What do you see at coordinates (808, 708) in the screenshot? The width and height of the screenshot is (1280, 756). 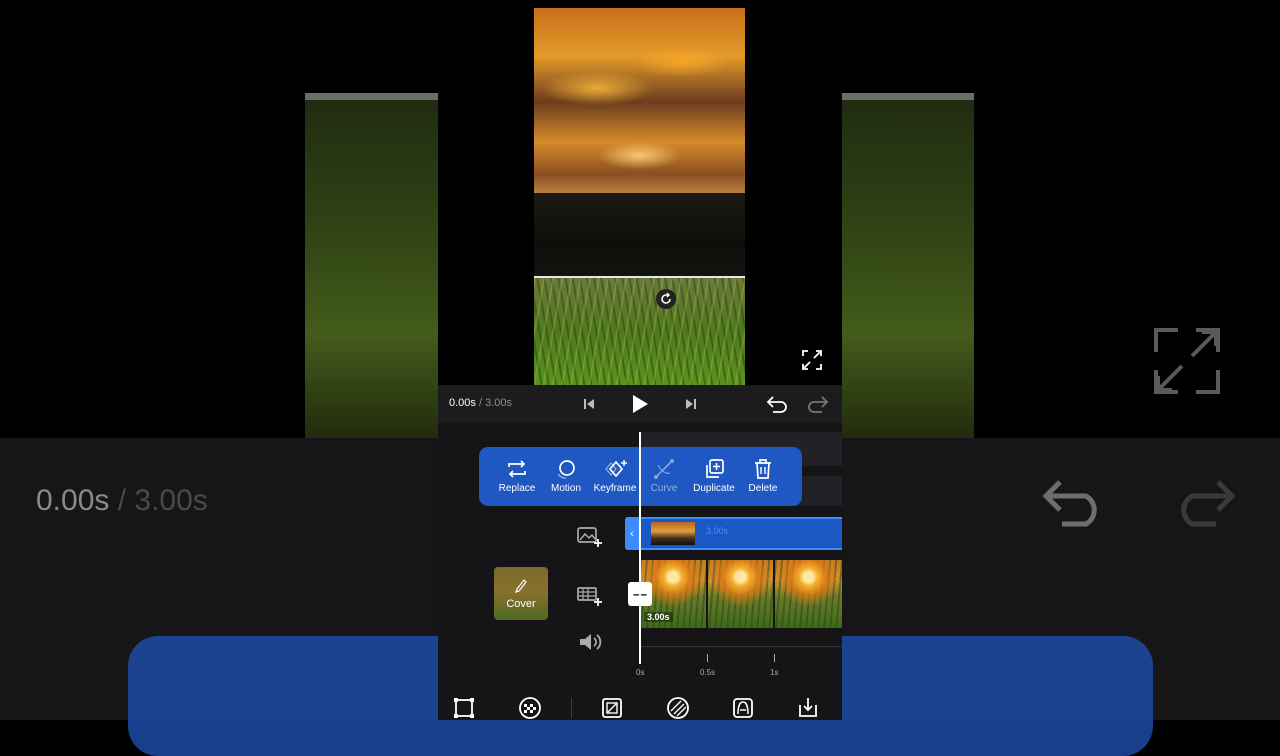 I see `import-icon` at bounding box center [808, 708].